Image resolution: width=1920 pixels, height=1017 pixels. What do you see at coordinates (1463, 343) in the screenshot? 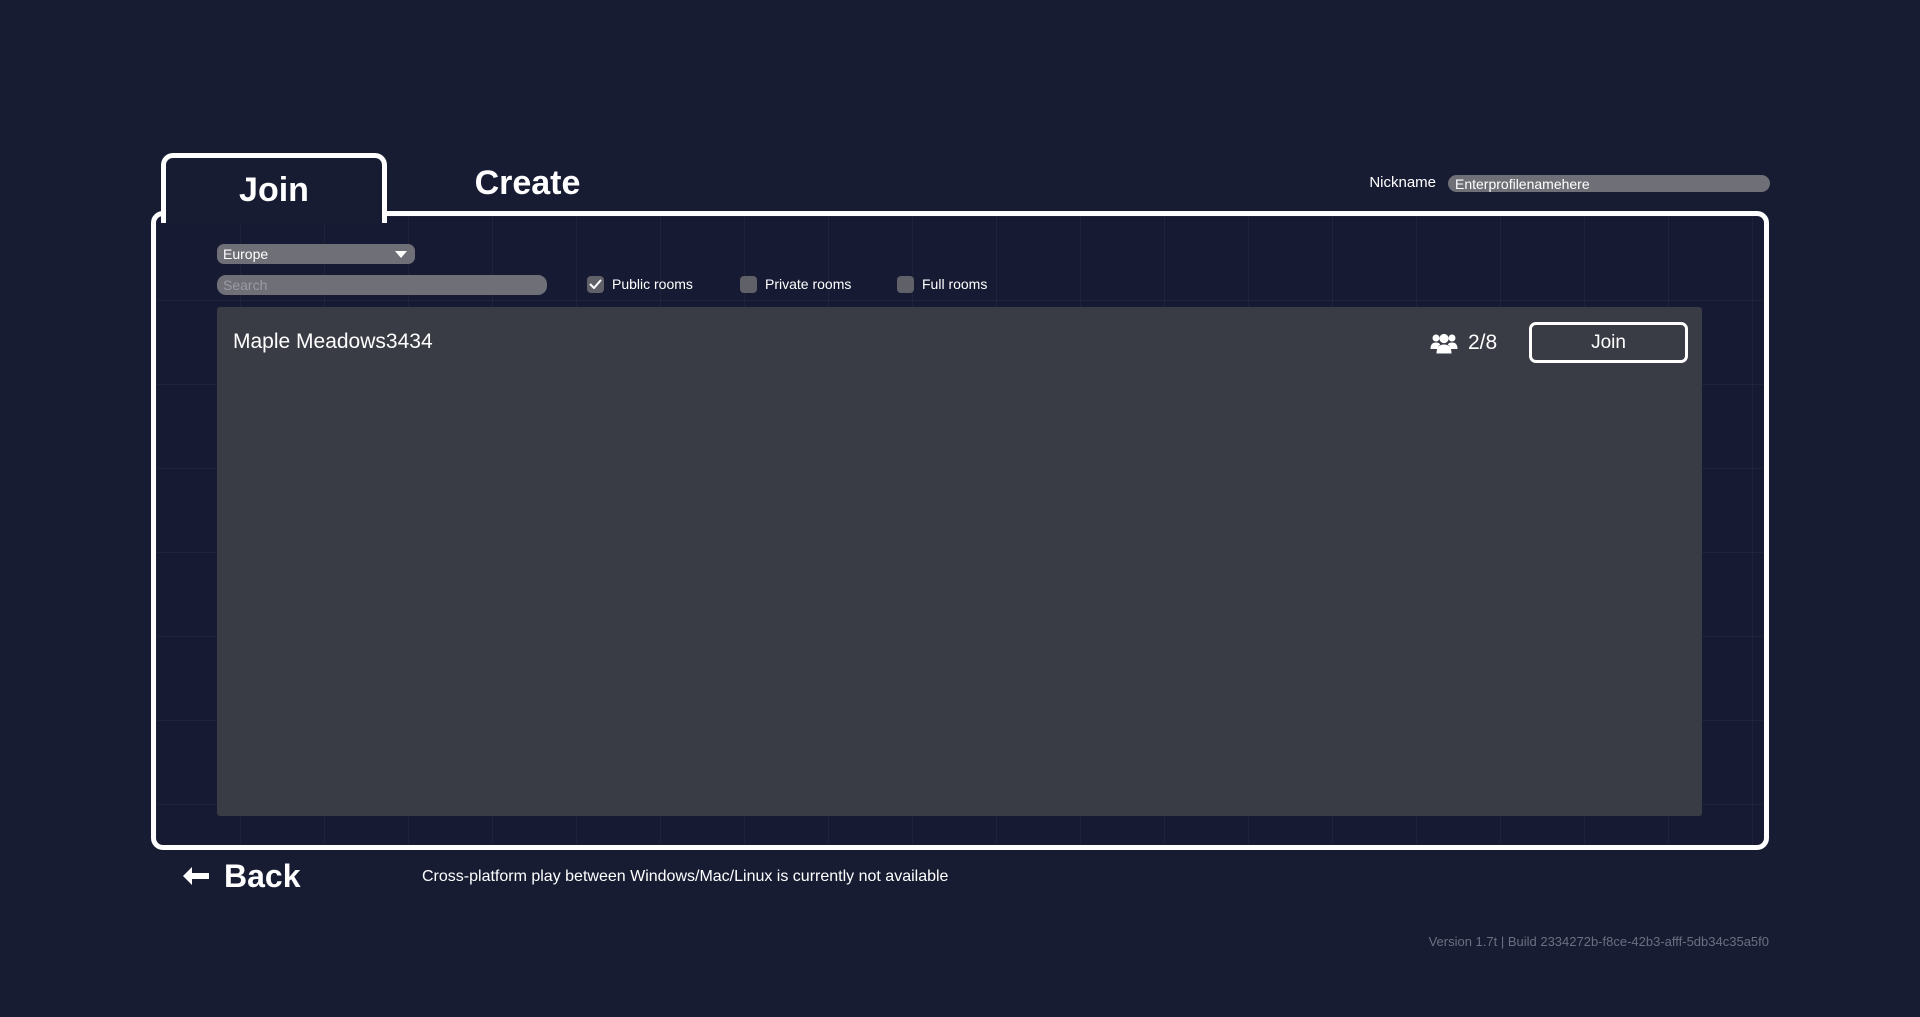
I see `room-player-count: 2/8` at bounding box center [1463, 343].